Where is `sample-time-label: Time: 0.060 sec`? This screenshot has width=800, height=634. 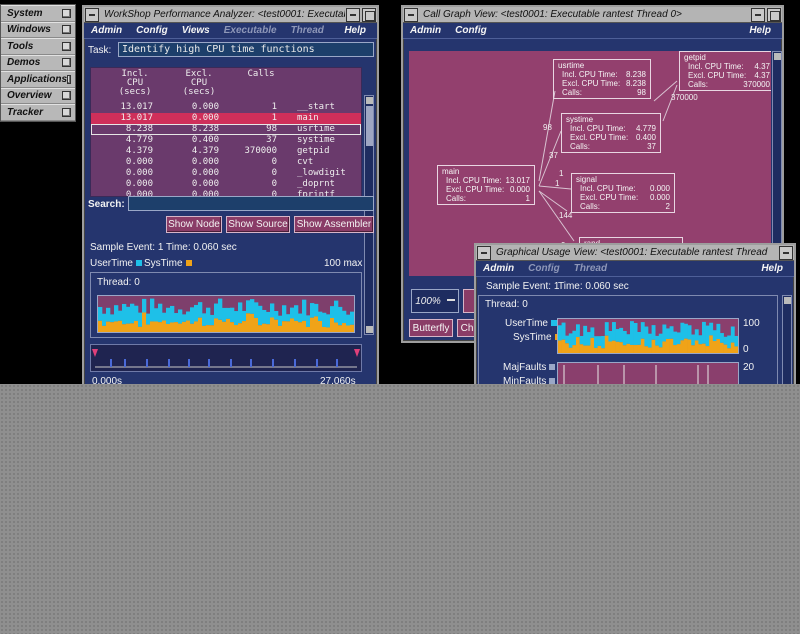
sample-time-label: Time: 0.060 sec is located at coordinates (593, 286).